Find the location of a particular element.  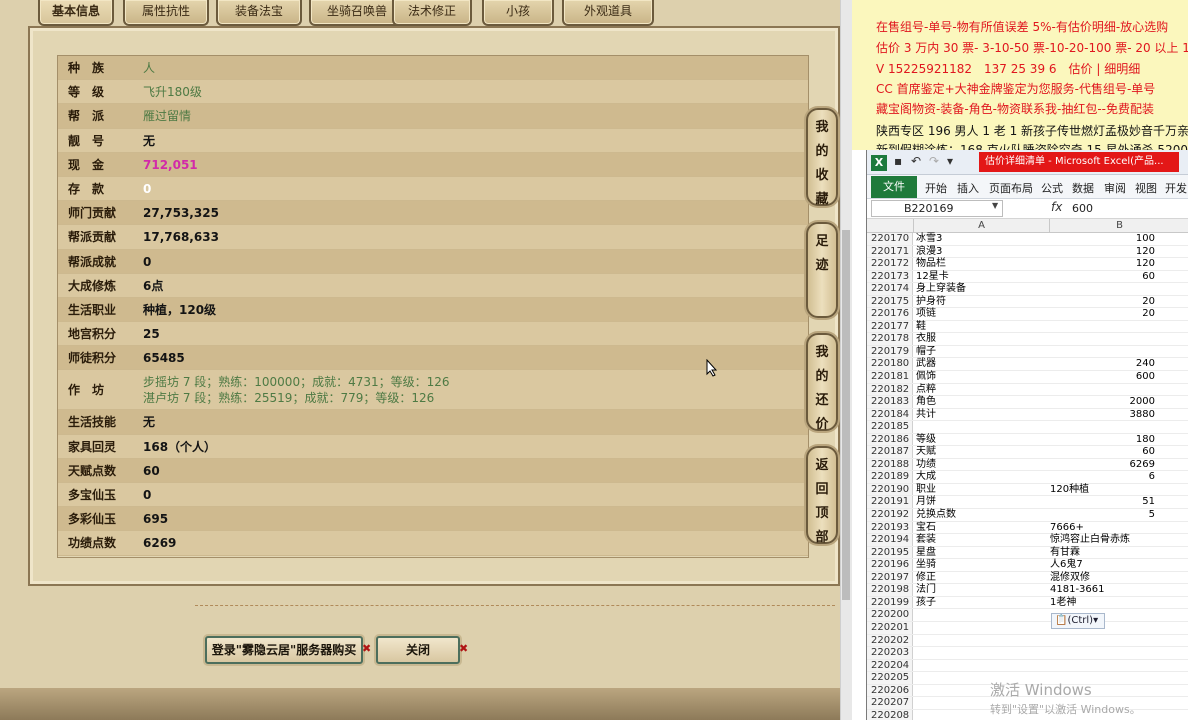

chevron-down-icon: ▼ is located at coordinates (995, 205).